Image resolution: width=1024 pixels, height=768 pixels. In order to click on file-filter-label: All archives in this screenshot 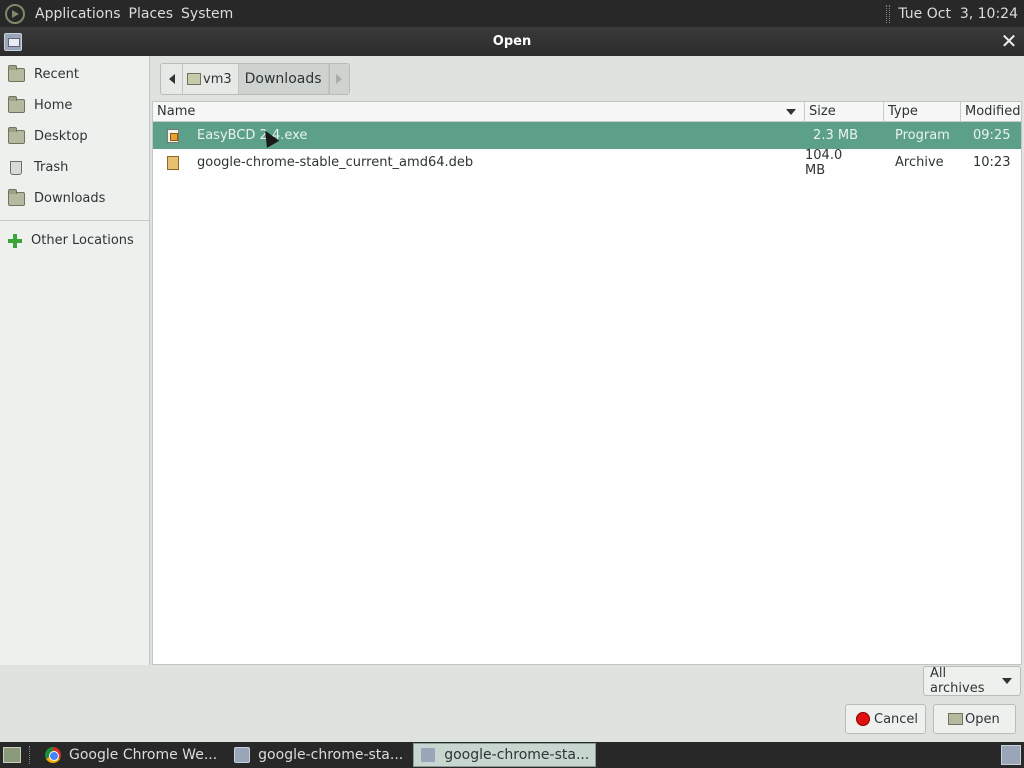, I will do `click(957, 681)`.